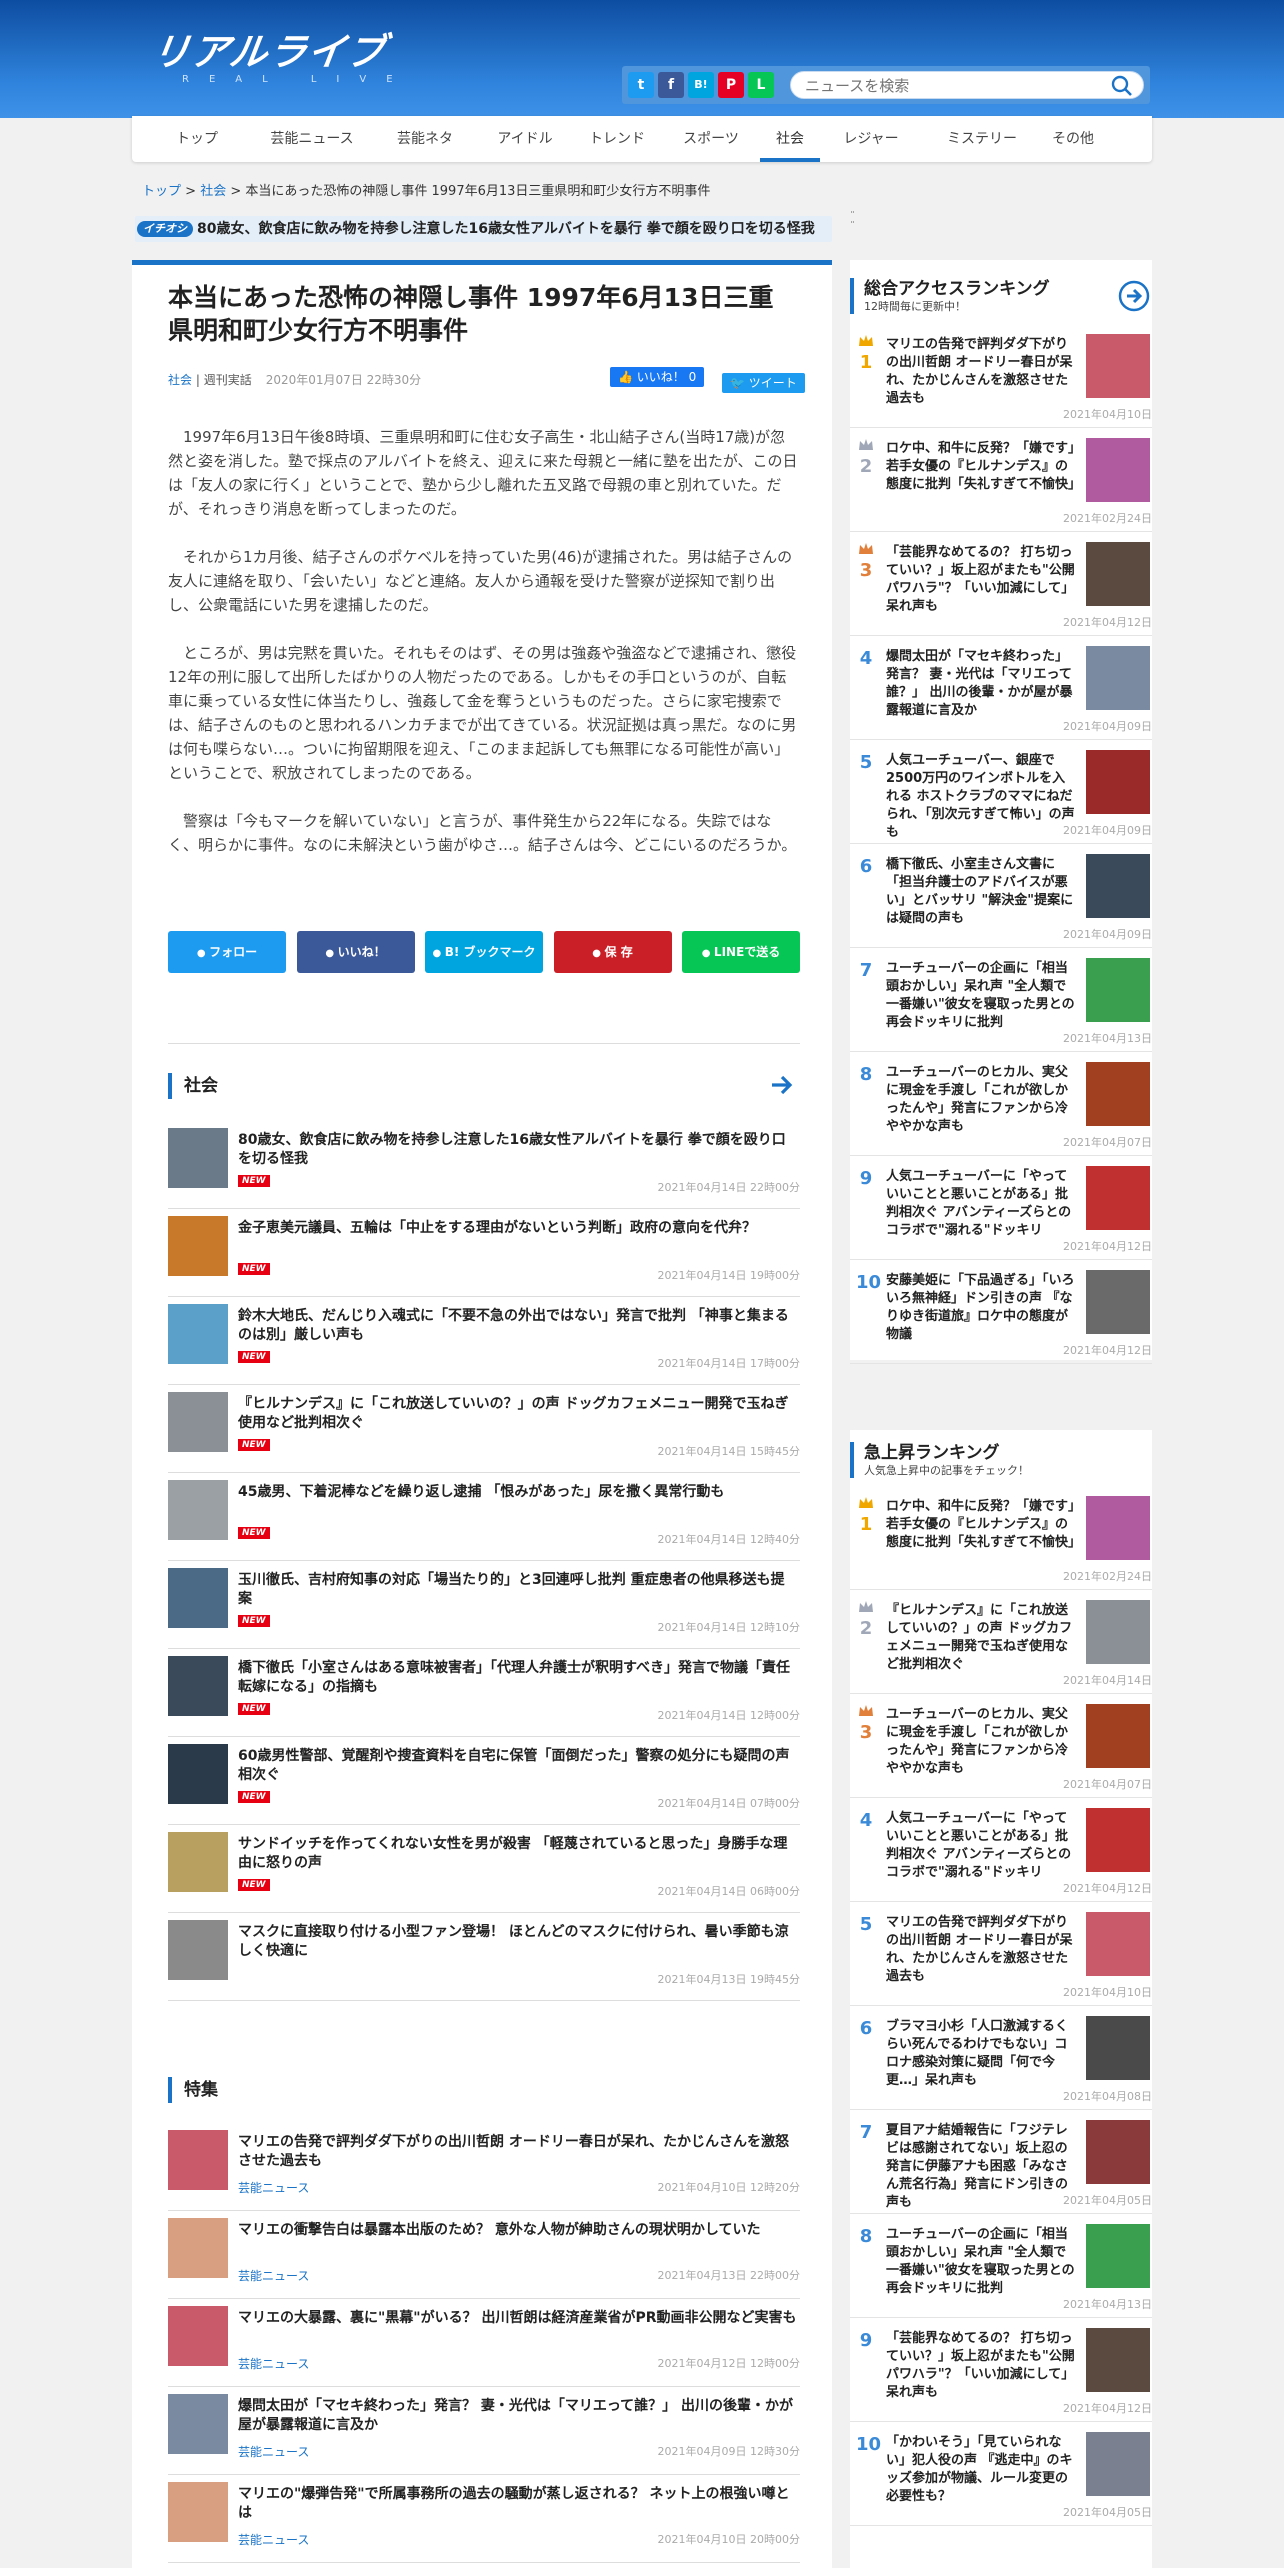 This screenshot has width=1284, height=2568. I want to click on breadcrumb-home: トップ, so click(161, 191).